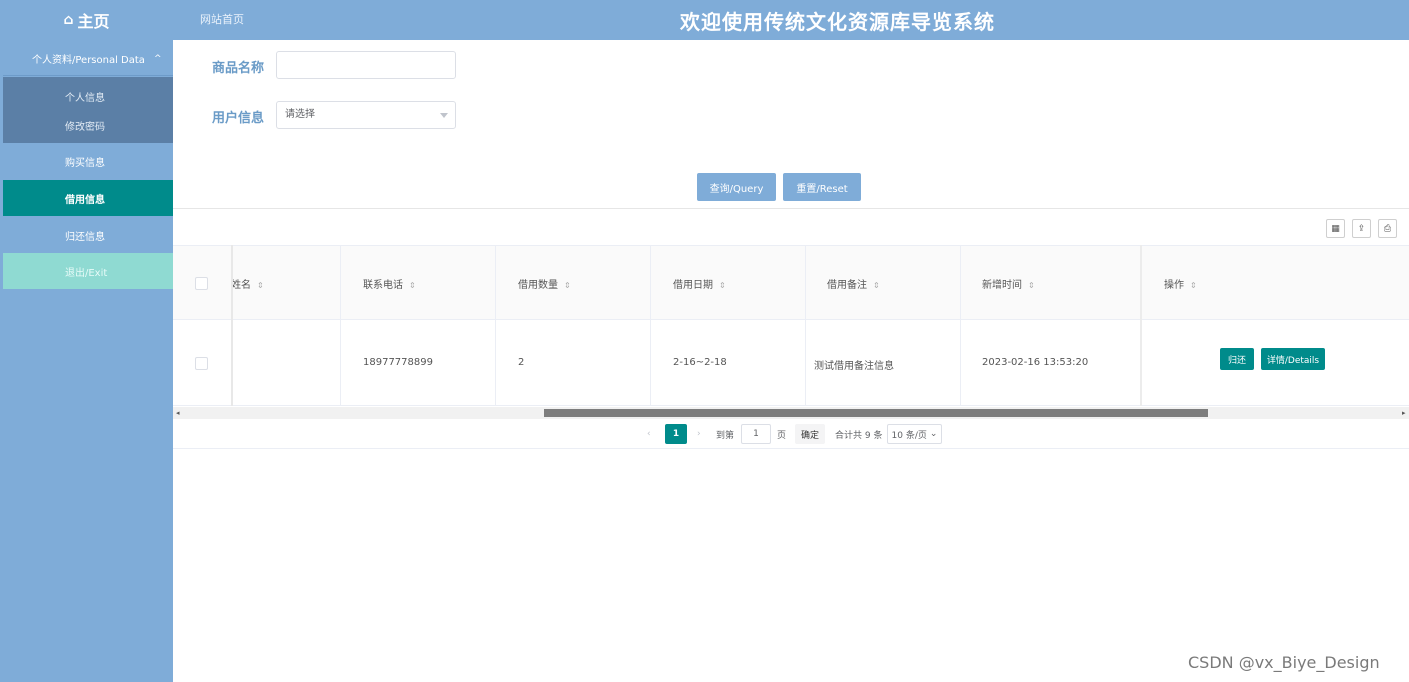  I want to click on column-header-phone: 联系电话 ⇕, so click(389, 283).